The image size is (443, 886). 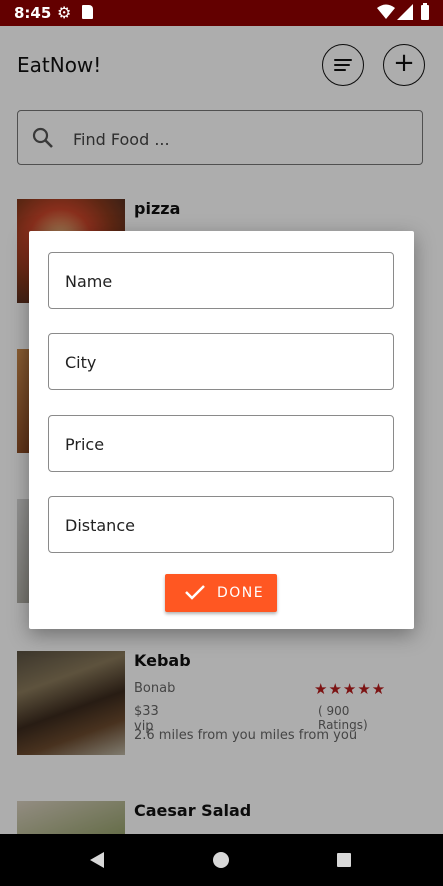 What do you see at coordinates (221, 13) in the screenshot?
I see `status-bar: 8:45 ⚙` at bounding box center [221, 13].